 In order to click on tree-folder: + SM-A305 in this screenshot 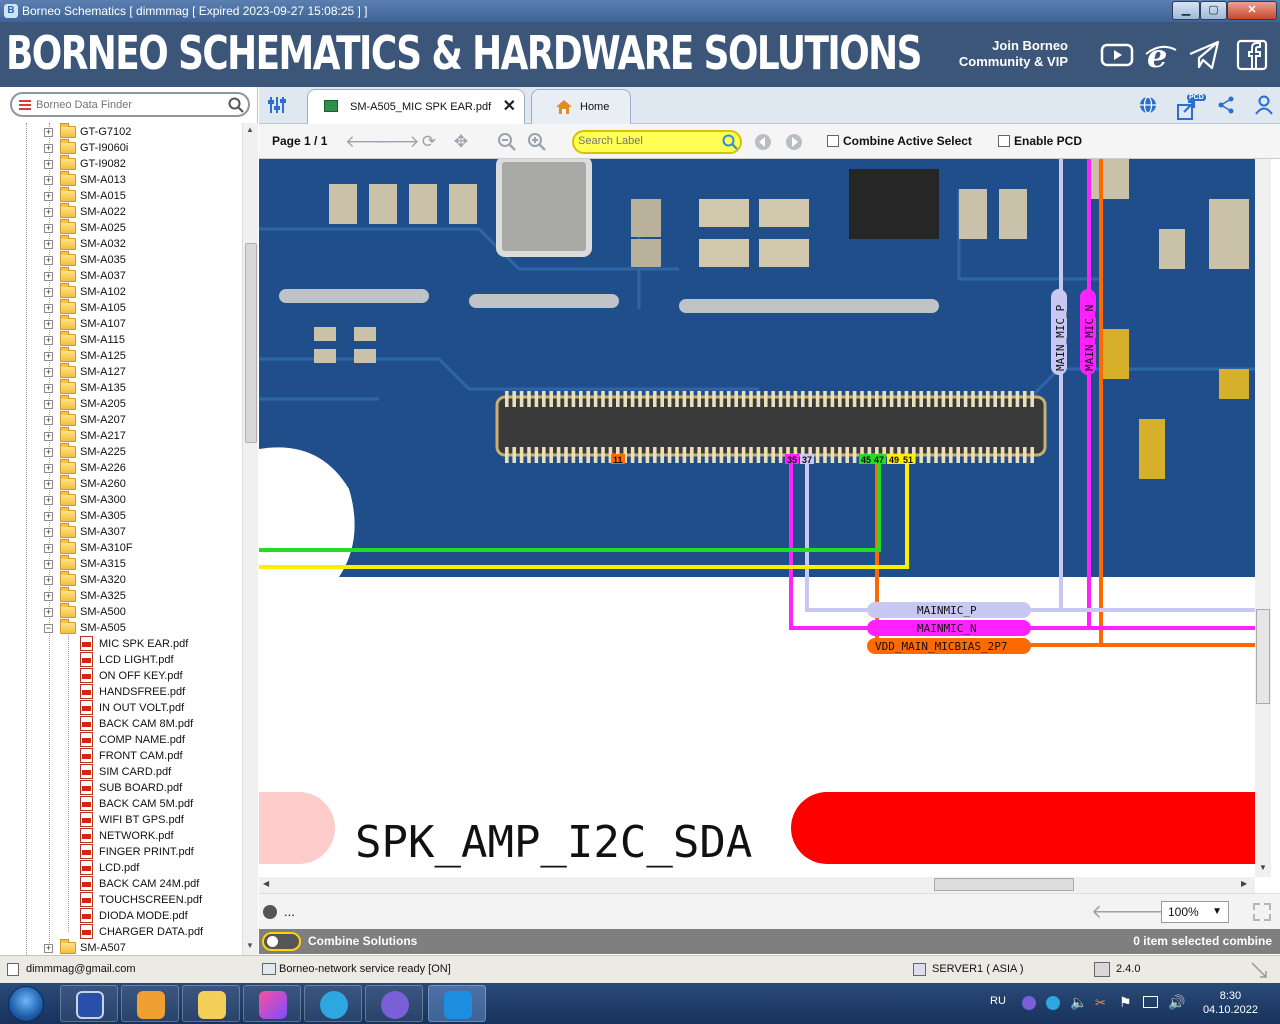, I will do `click(121, 515)`.